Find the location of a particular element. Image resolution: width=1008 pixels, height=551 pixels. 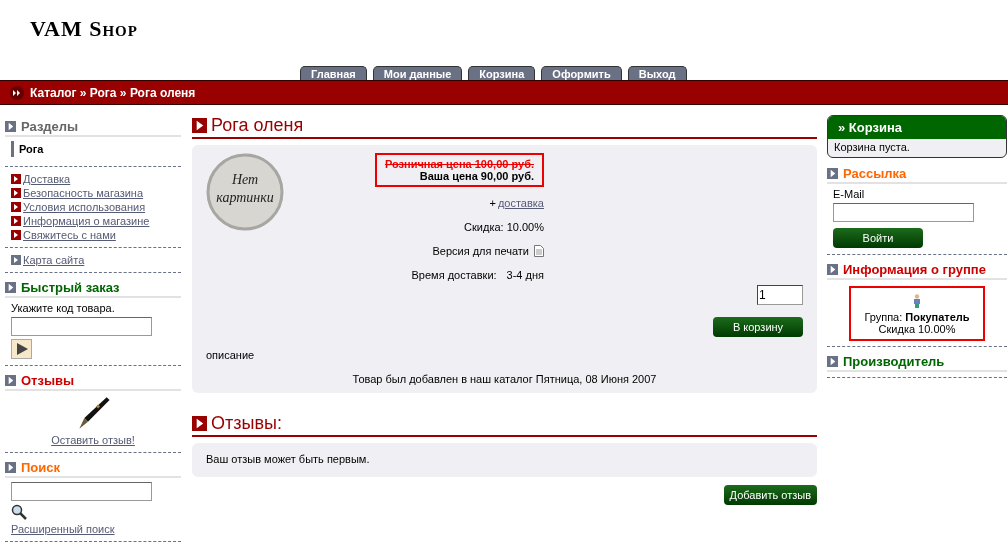

go-button is located at coordinates (21, 349).